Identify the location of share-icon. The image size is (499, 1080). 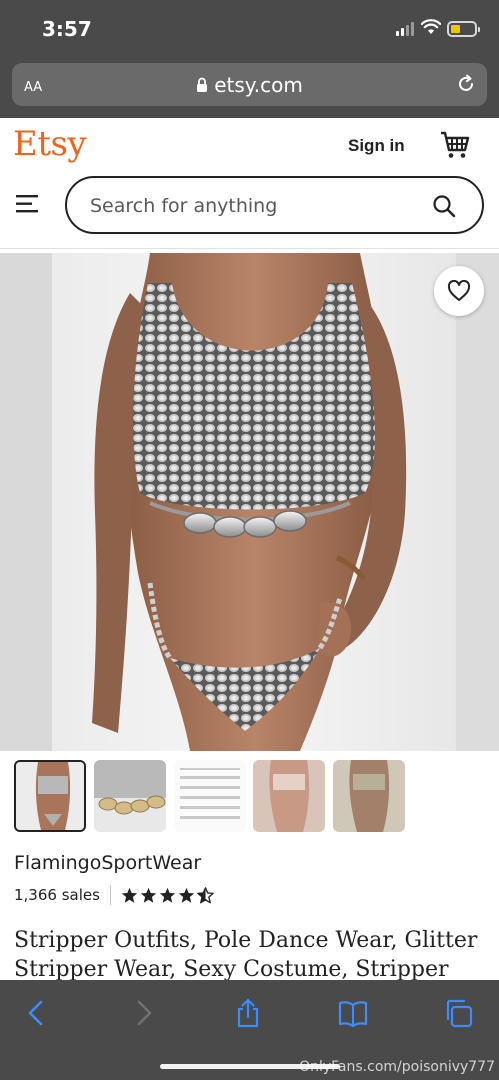
(248, 1013).